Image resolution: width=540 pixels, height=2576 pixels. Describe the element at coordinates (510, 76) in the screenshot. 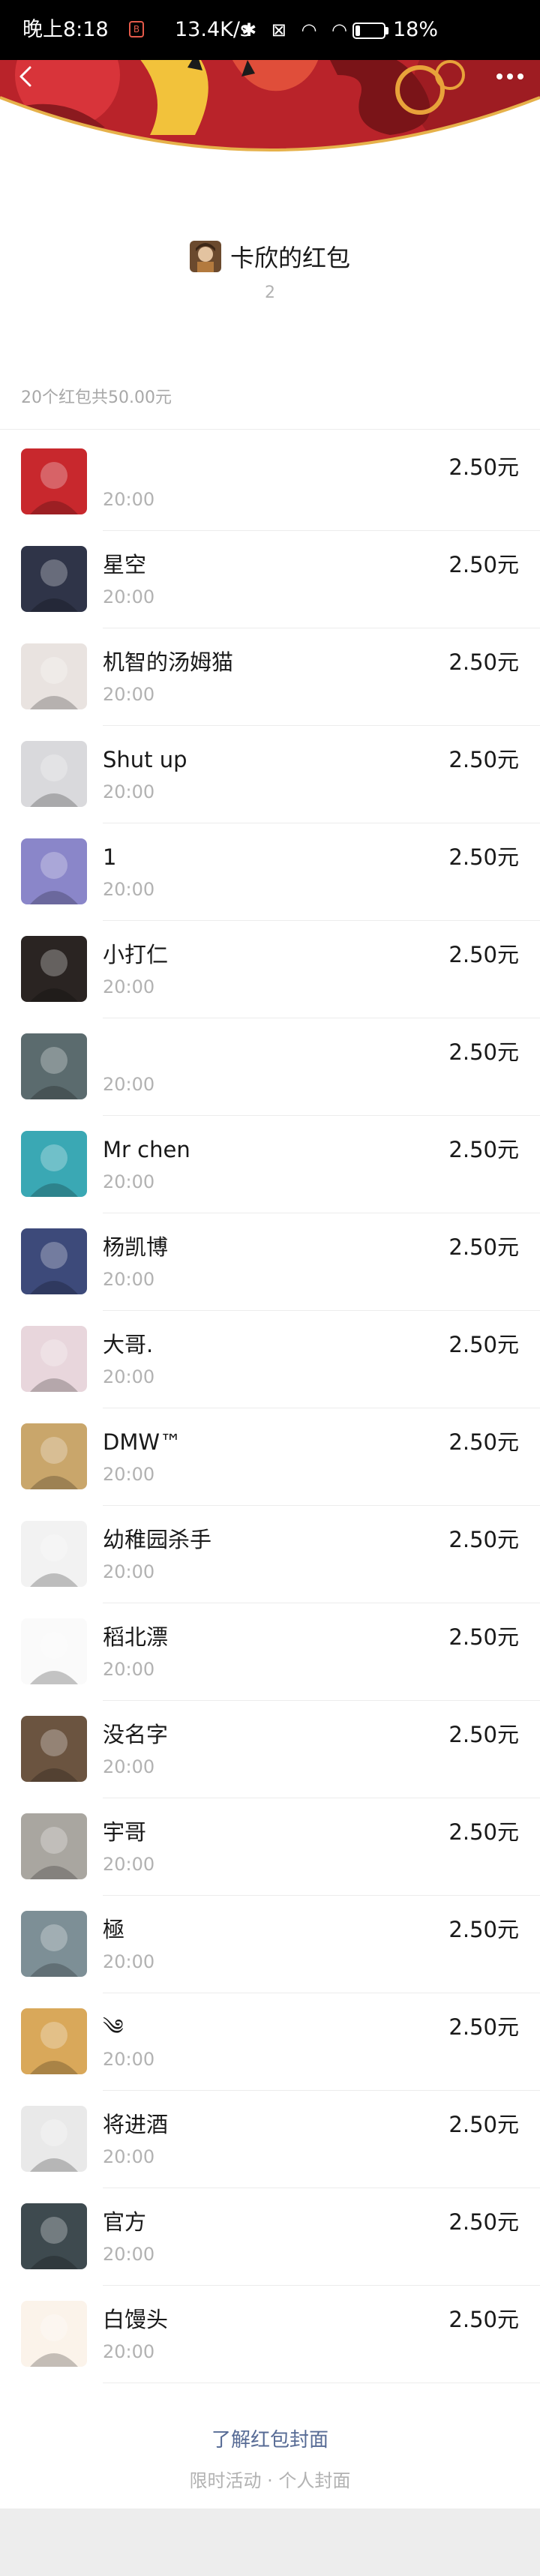

I see `more-button` at that location.